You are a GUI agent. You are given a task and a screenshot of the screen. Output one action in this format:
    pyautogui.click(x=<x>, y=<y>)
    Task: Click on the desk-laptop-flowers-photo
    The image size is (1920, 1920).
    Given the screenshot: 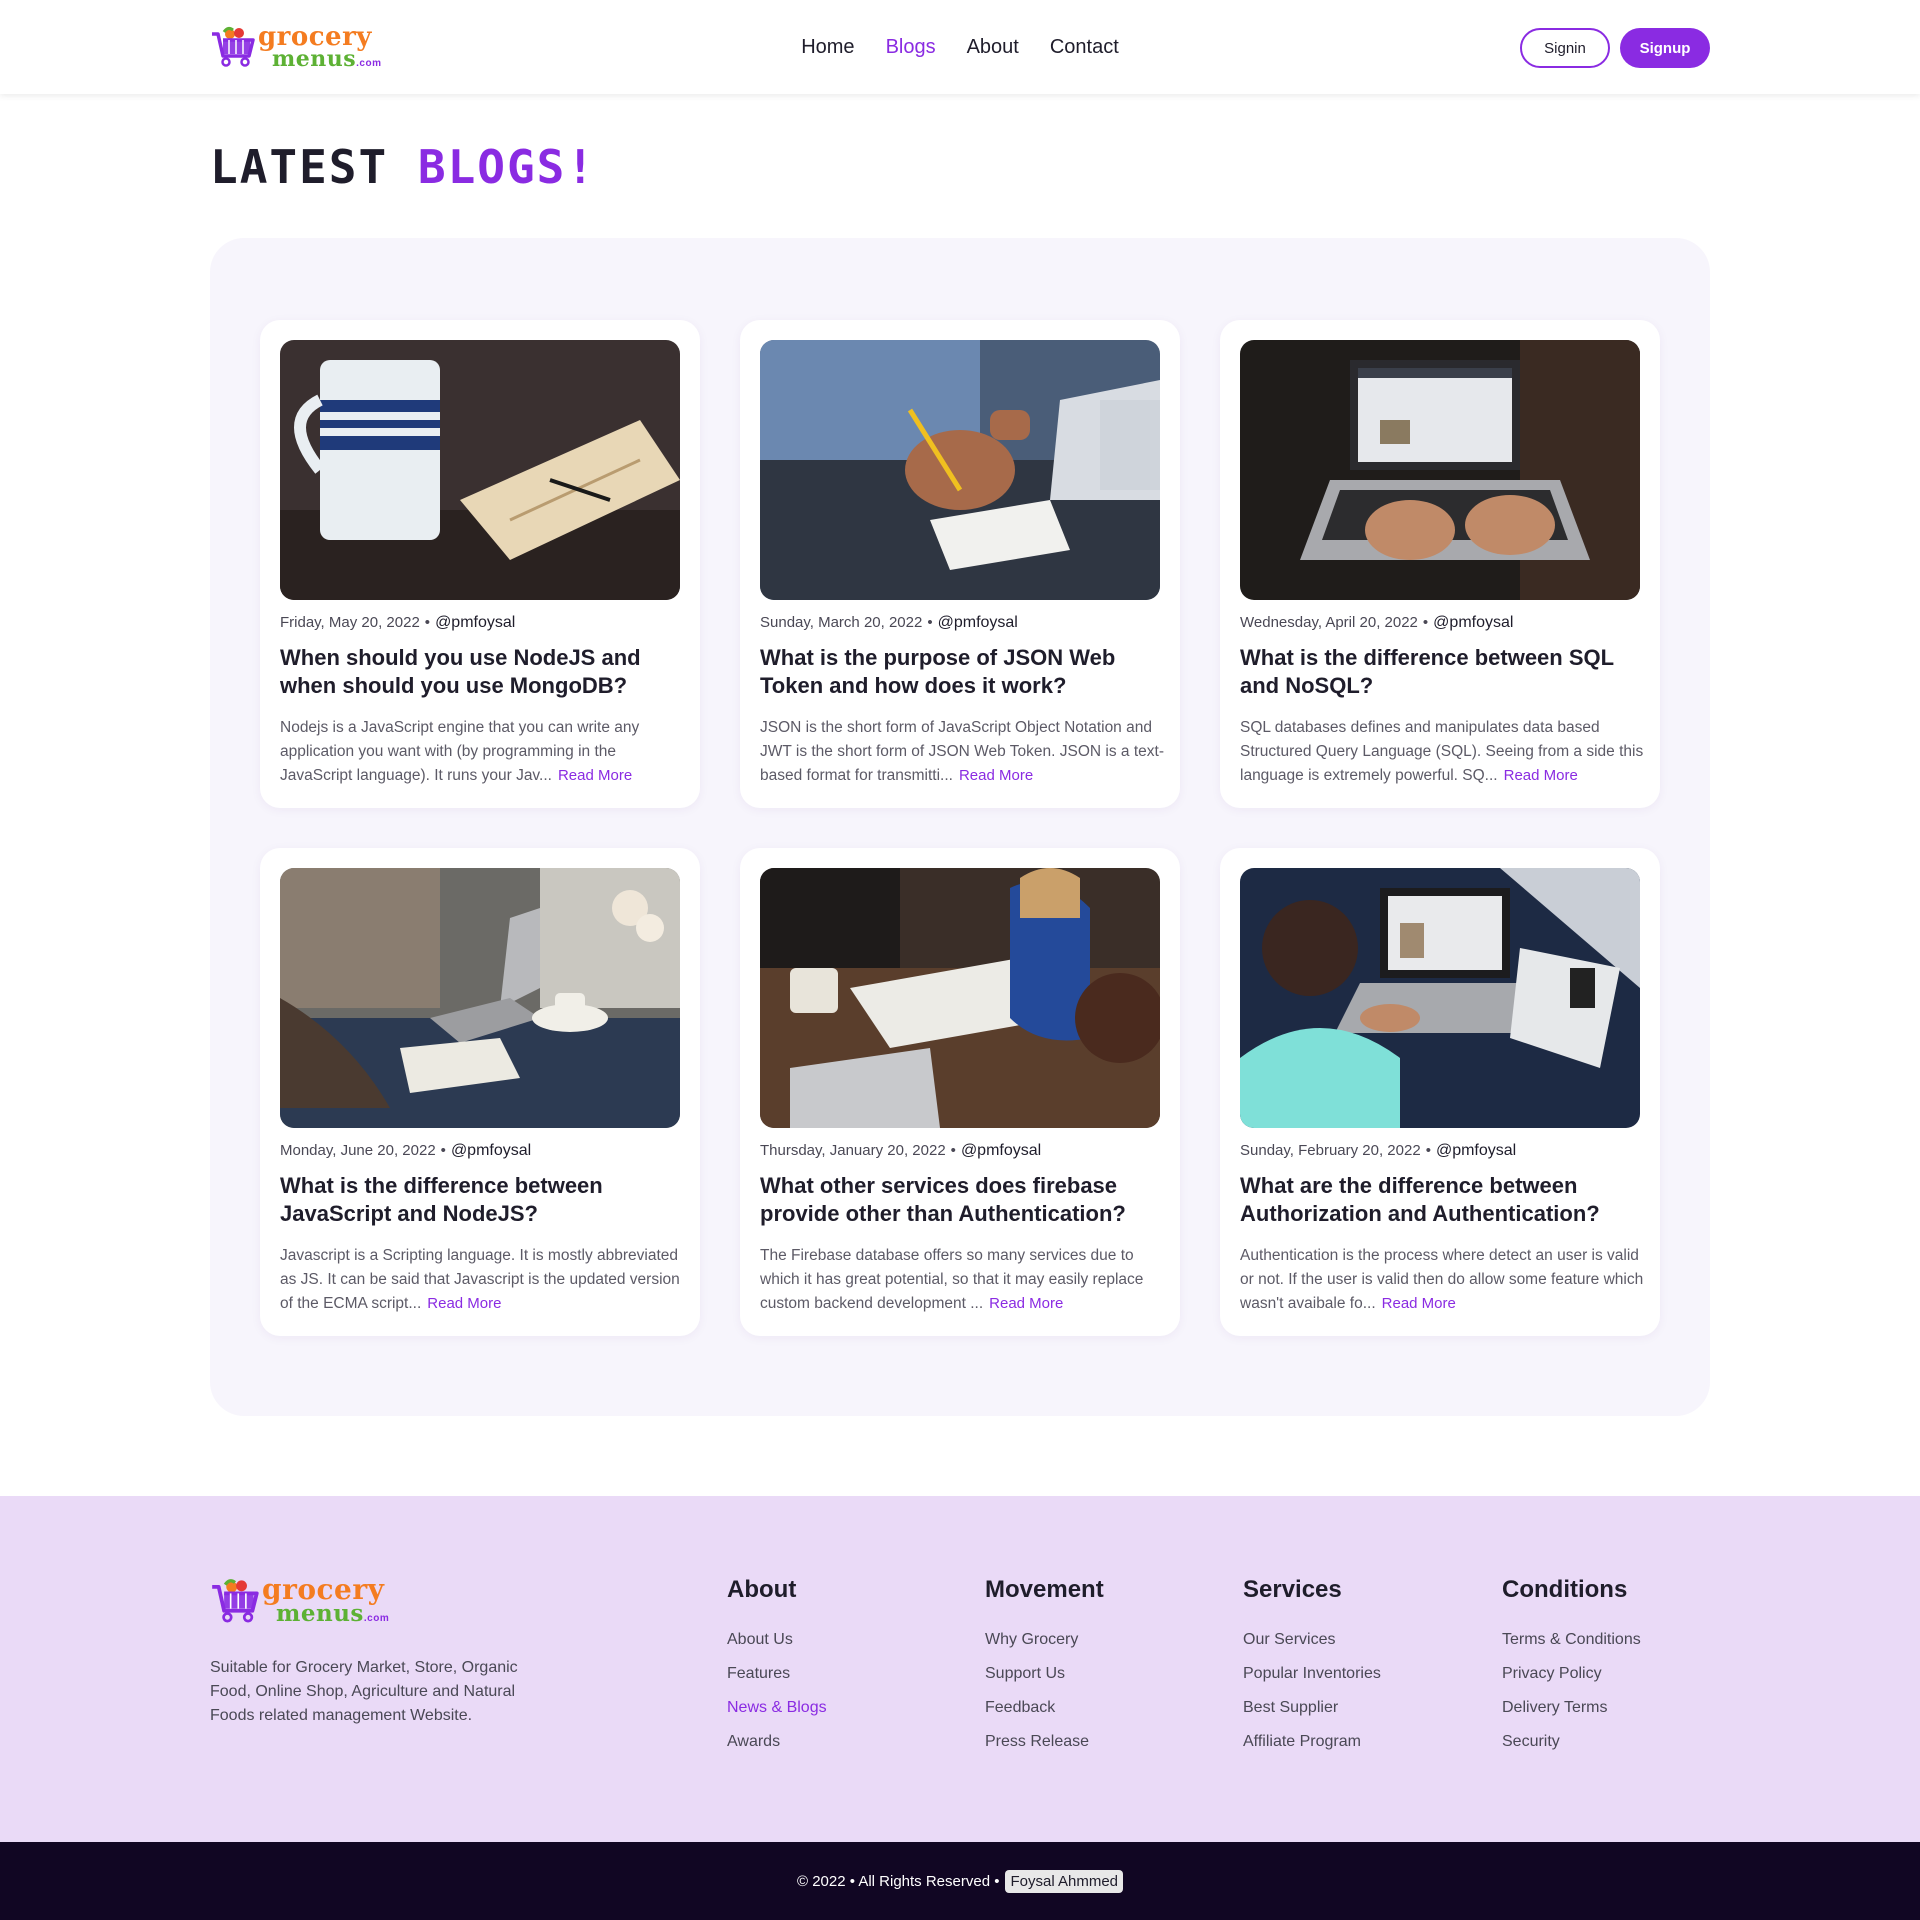 What is the action you would take?
    pyautogui.click(x=480, y=998)
    